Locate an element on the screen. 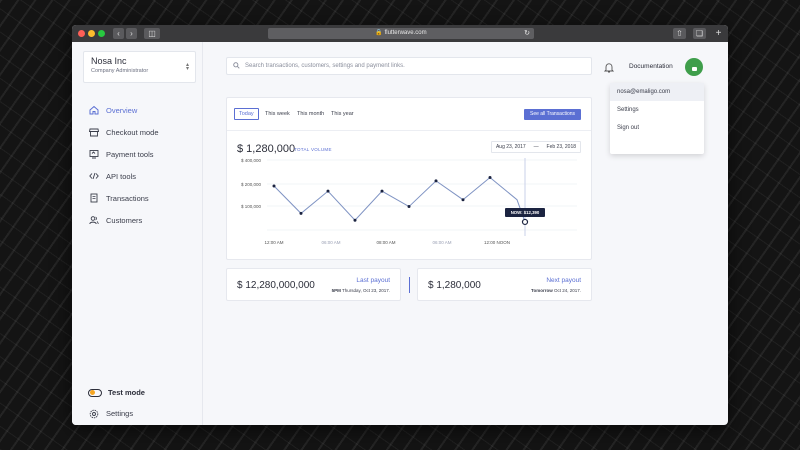  address-bar: 🔒 flutterwave.com ↻ is located at coordinates (401, 33).